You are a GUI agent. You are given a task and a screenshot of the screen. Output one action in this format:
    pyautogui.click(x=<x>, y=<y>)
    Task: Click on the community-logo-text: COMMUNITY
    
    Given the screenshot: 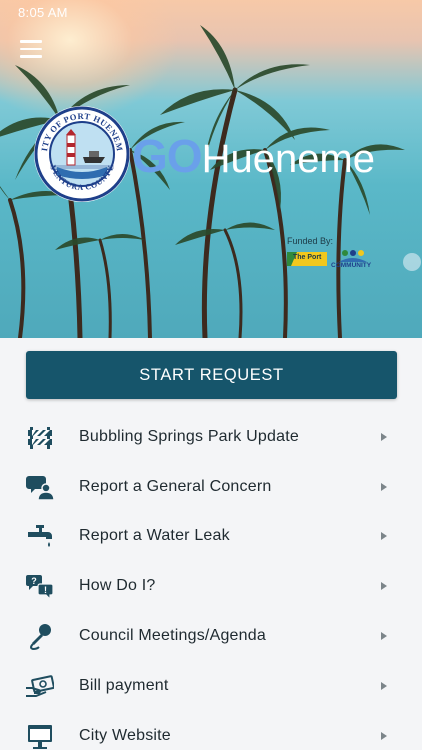 What is the action you would take?
    pyautogui.click(x=351, y=265)
    